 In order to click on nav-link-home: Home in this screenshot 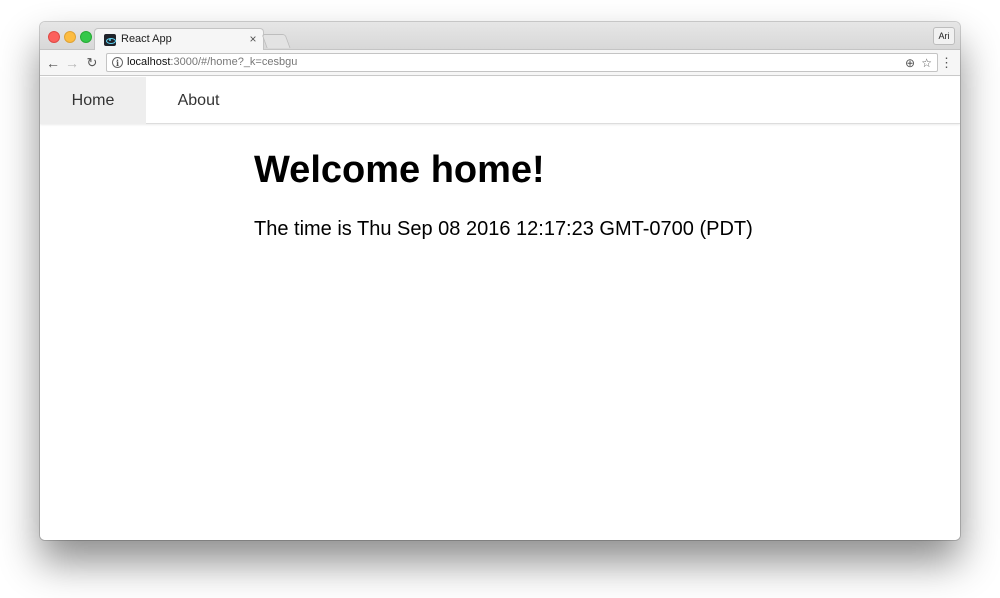, I will do `click(93, 100)`.